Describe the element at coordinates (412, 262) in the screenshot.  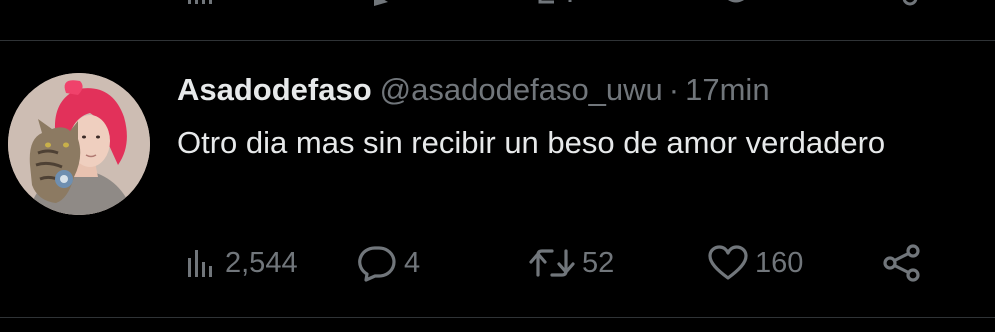
I see `reply-count: 4` at that location.